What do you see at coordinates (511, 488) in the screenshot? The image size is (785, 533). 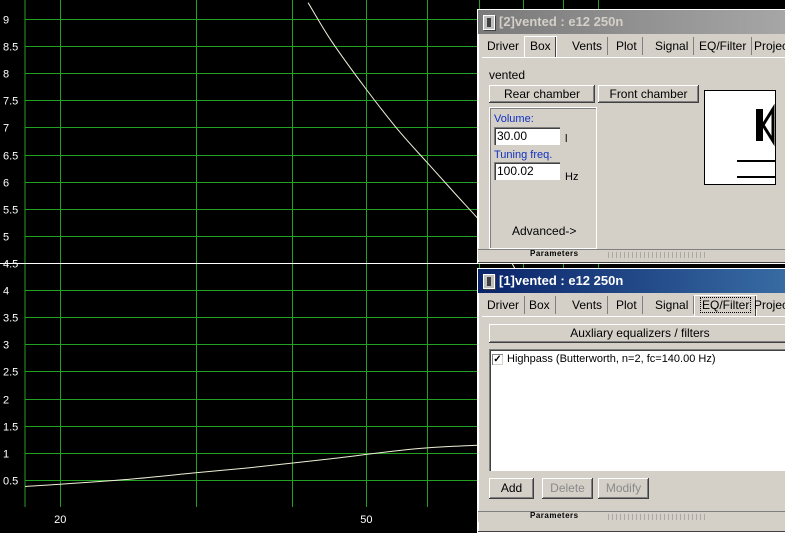 I see `add-button: Add` at bounding box center [511, 488].